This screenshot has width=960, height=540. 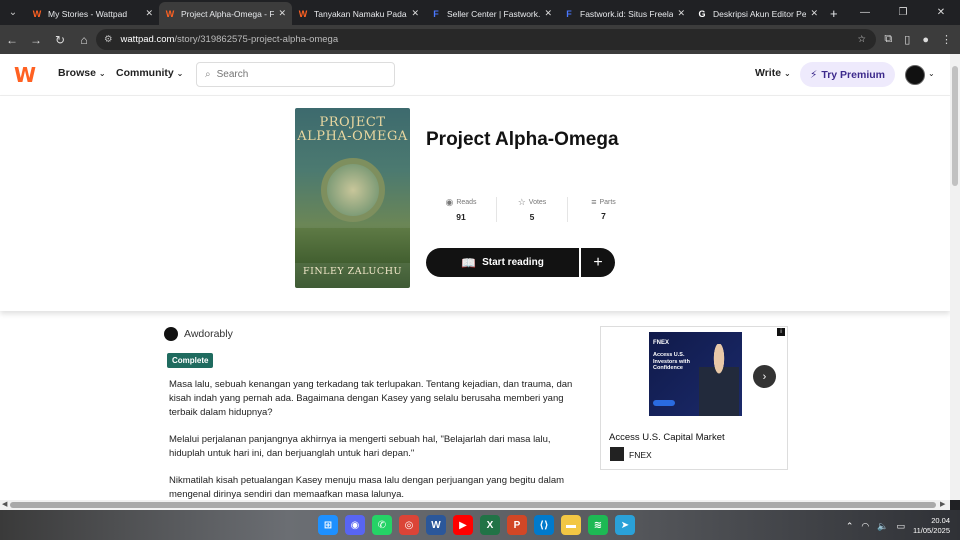 I want to click on stat-value: 5, so click(x=532, y=217).